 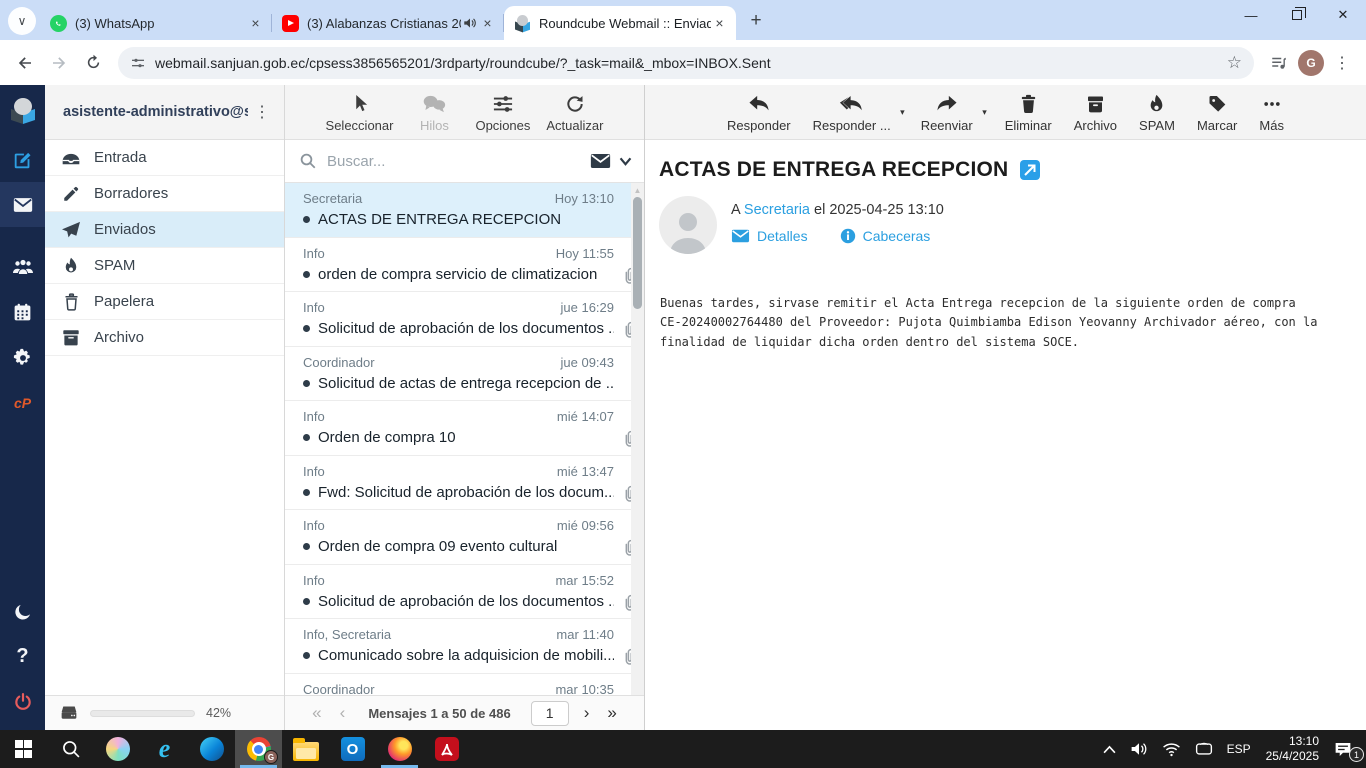 I want to click on list-scrollbar: ▲, so click(x=637, y=439).